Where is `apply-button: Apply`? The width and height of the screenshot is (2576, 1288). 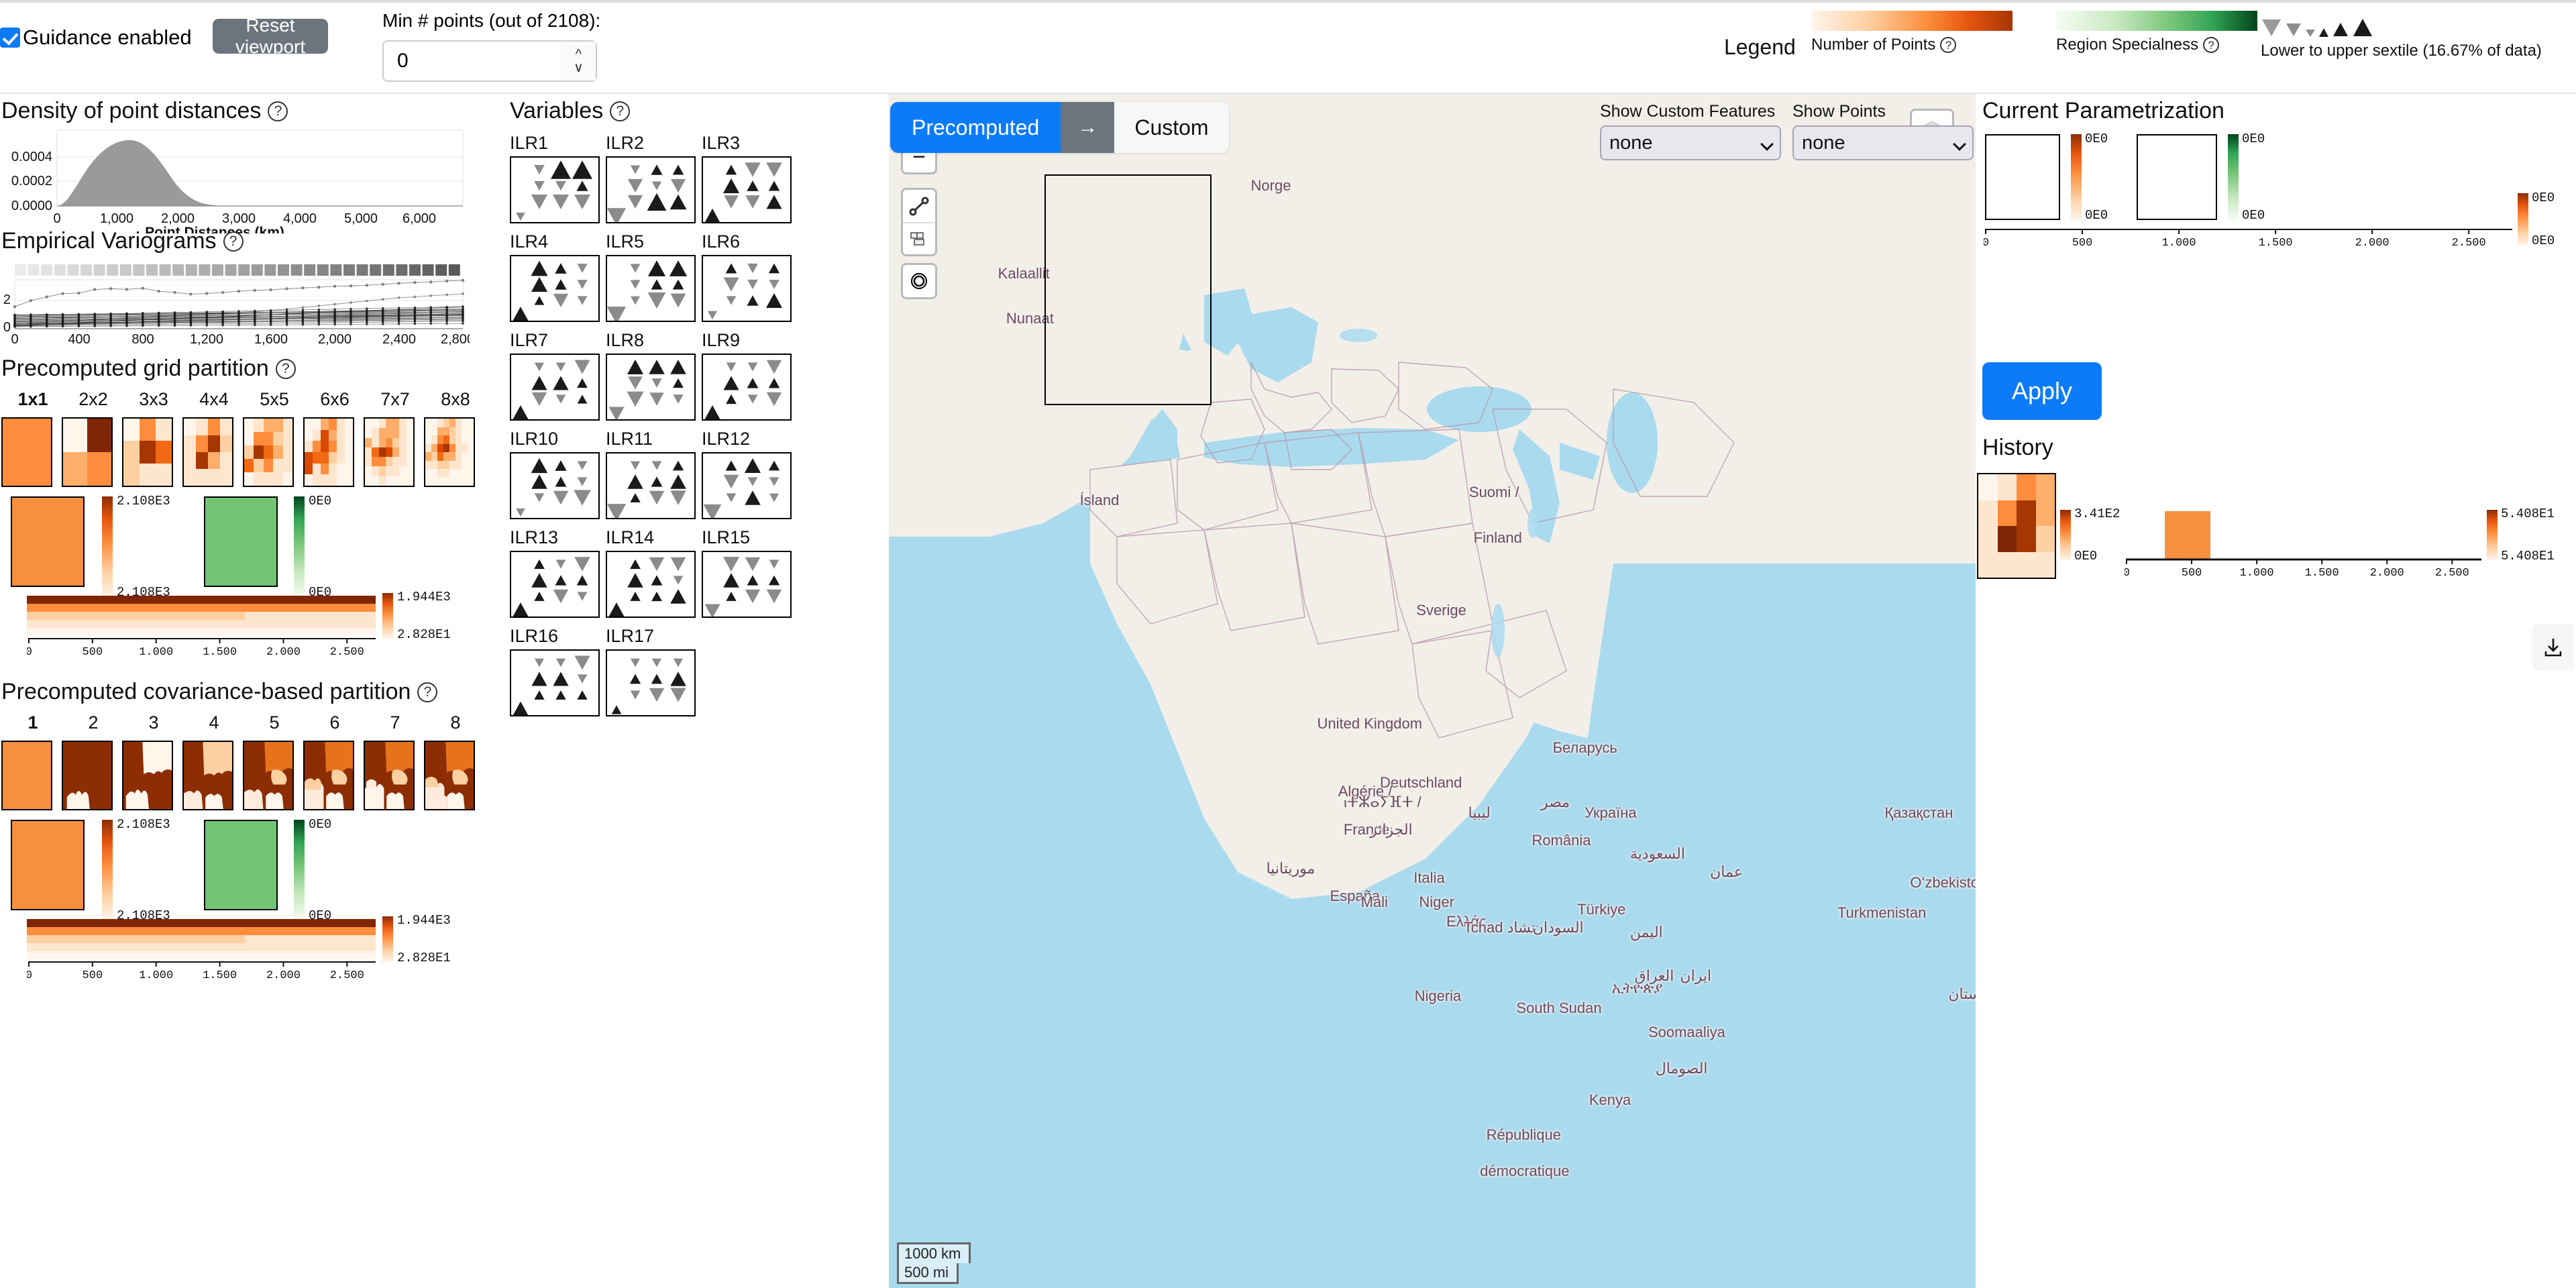 apply-button: Apply is located at coordinates (2042, 391).